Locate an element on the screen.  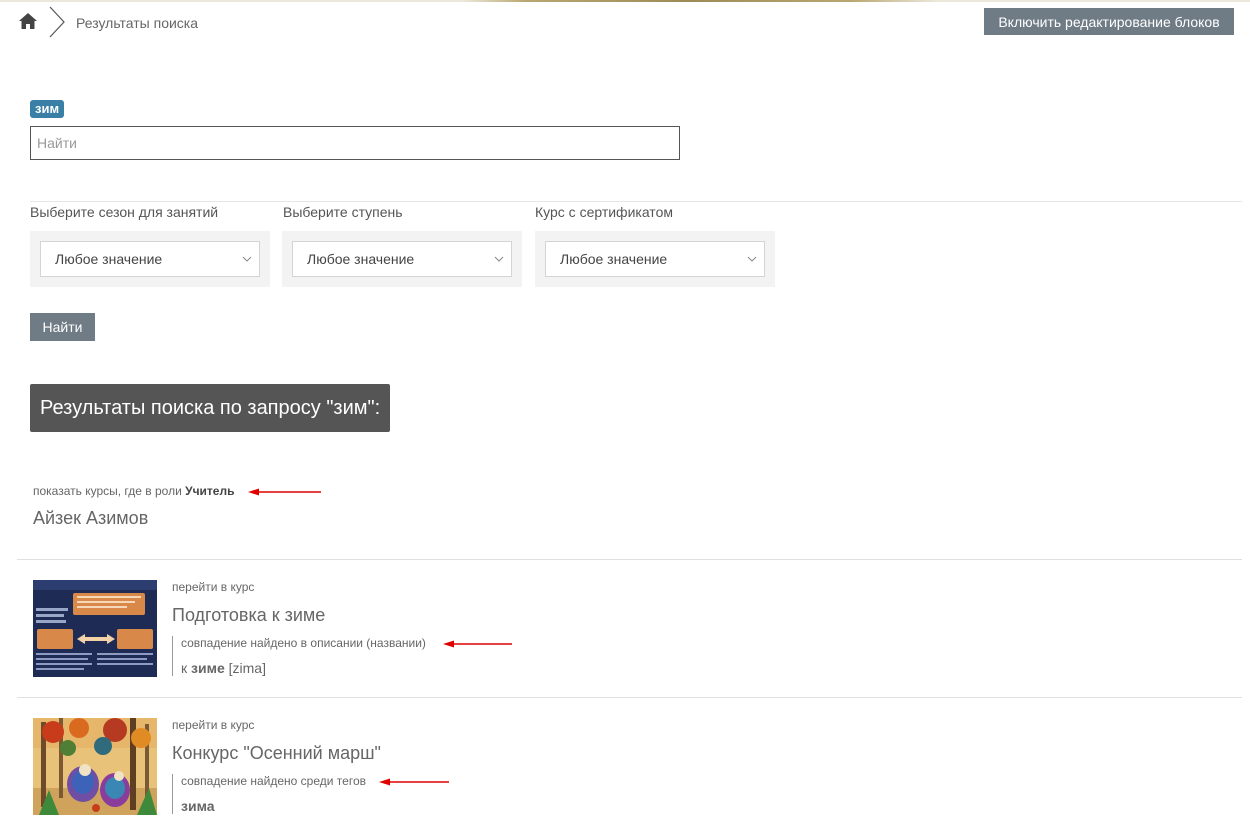
matched-word: зиме is located at coordinates (208, 668).